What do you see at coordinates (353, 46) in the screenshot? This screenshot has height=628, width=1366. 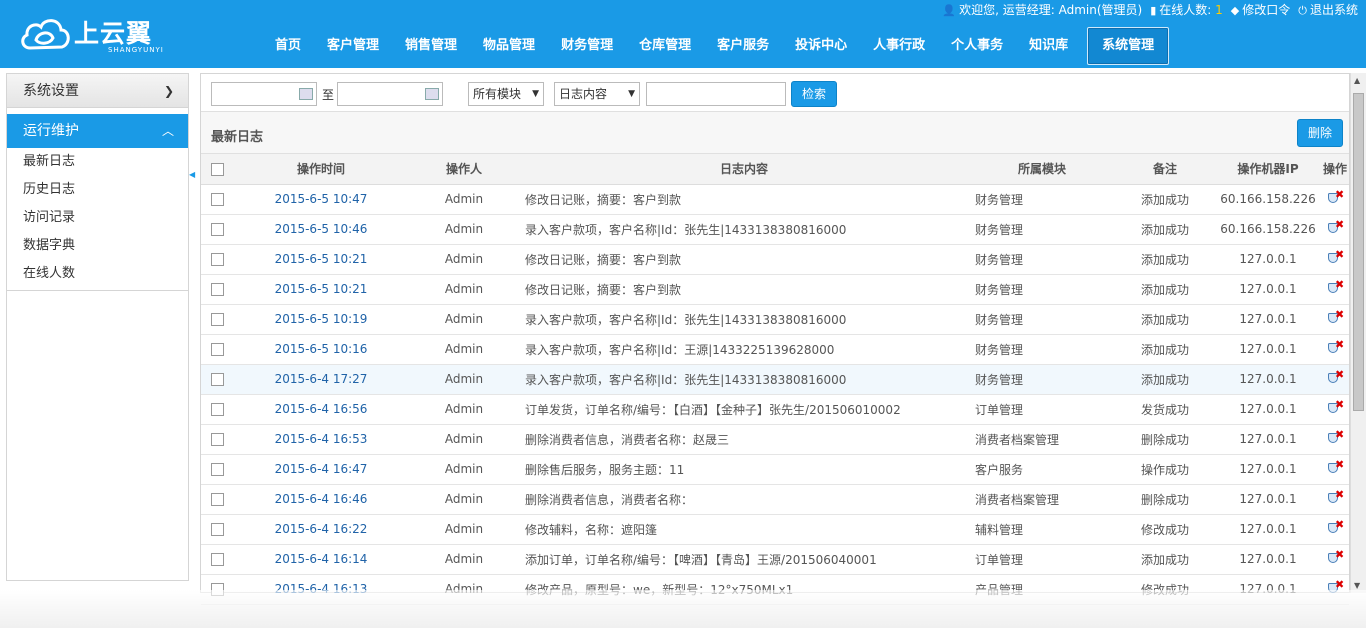 I see `nav-item-customer: 客户管理` at bounding box center [353, 46].